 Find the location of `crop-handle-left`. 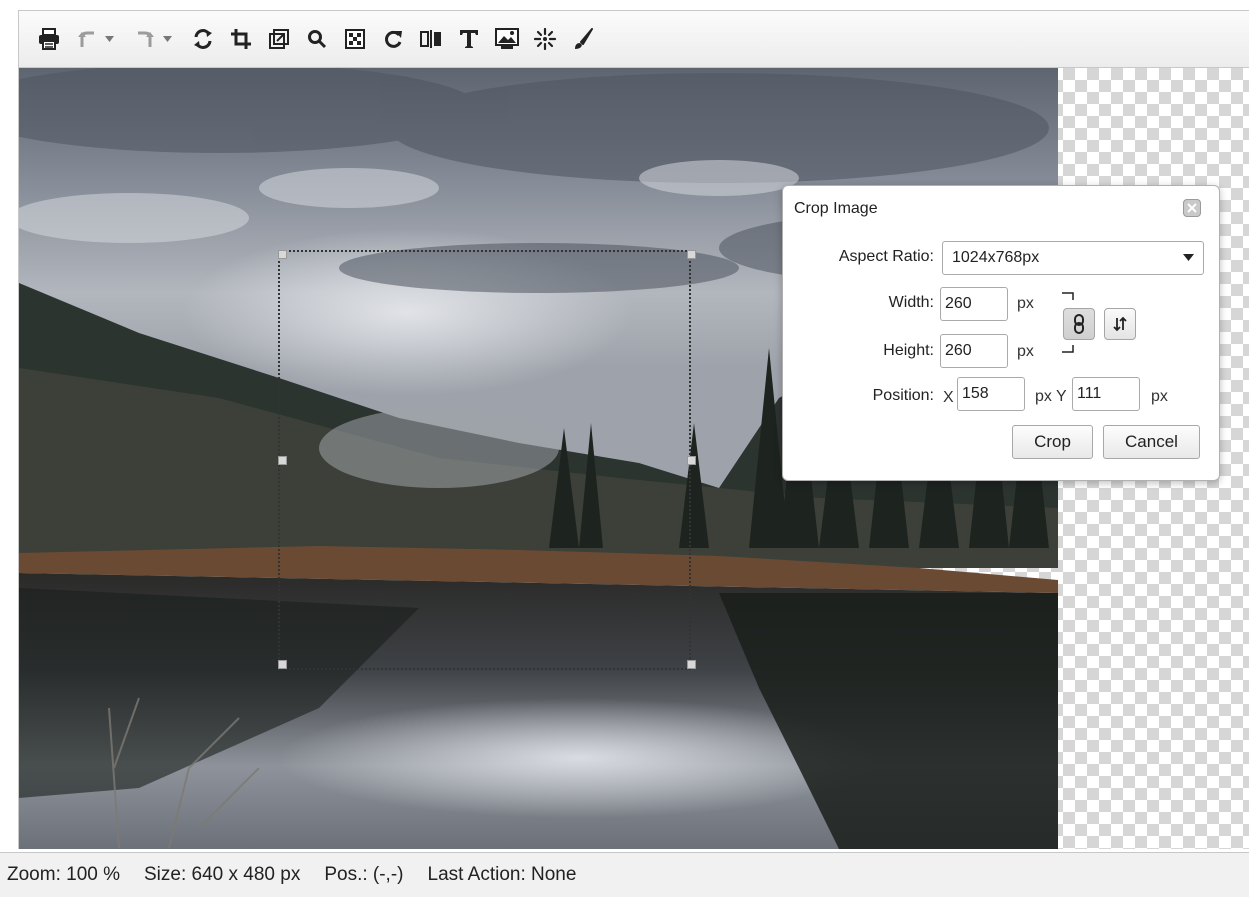

crop-handle-left is located at coordinates (282, 460).